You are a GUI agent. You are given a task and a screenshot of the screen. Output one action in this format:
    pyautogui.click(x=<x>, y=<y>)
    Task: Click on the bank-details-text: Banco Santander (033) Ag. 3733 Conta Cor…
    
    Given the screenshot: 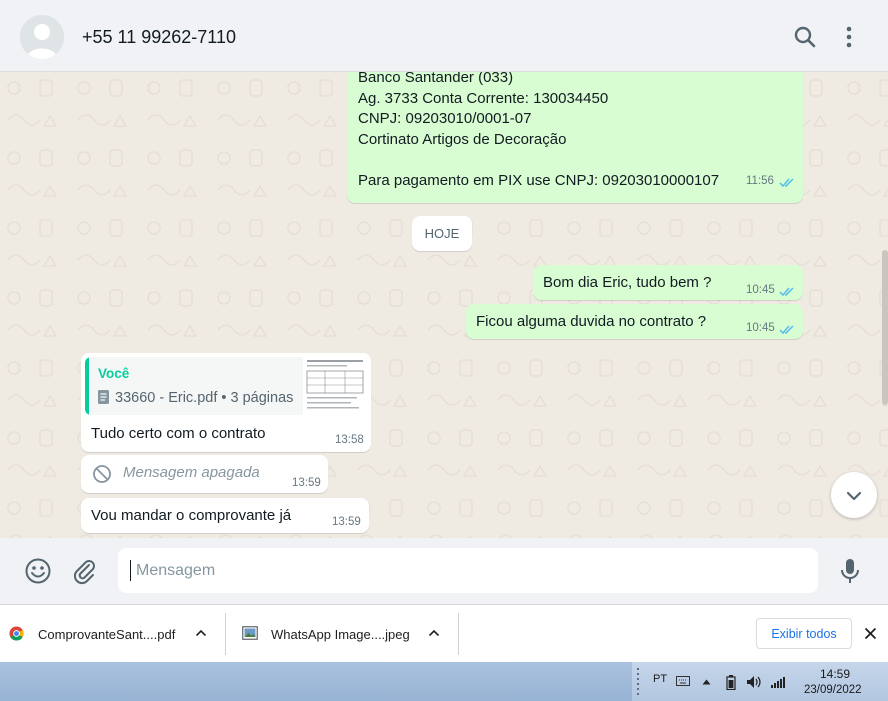 What is the action you would take?
    pyautogui.click(x=539, y=130)
    